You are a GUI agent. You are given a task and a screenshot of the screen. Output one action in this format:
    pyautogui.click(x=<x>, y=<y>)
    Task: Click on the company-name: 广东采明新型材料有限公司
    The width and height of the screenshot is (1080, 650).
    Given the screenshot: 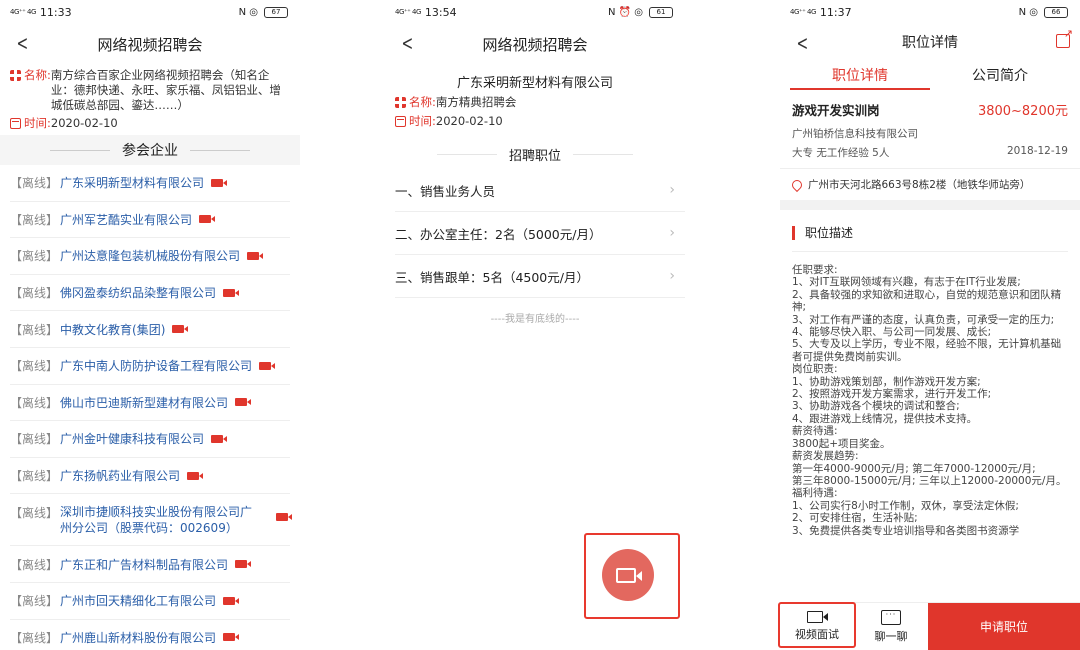 What is the action you would take?
    pyautogui.click(x=534, y=83)
    